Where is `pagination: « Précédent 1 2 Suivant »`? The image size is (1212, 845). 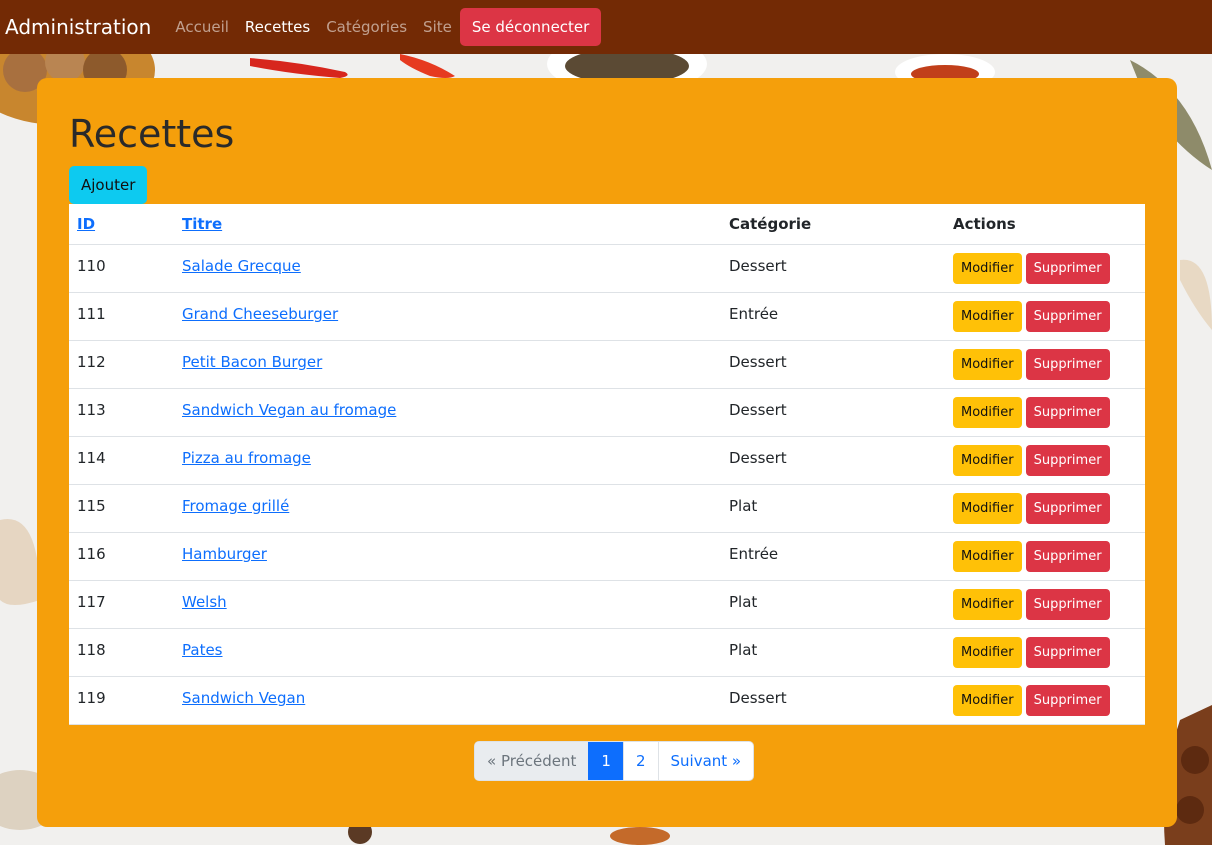
pagination: « Précédent 1 2 Suivant » is located at coordinates (614, 761).